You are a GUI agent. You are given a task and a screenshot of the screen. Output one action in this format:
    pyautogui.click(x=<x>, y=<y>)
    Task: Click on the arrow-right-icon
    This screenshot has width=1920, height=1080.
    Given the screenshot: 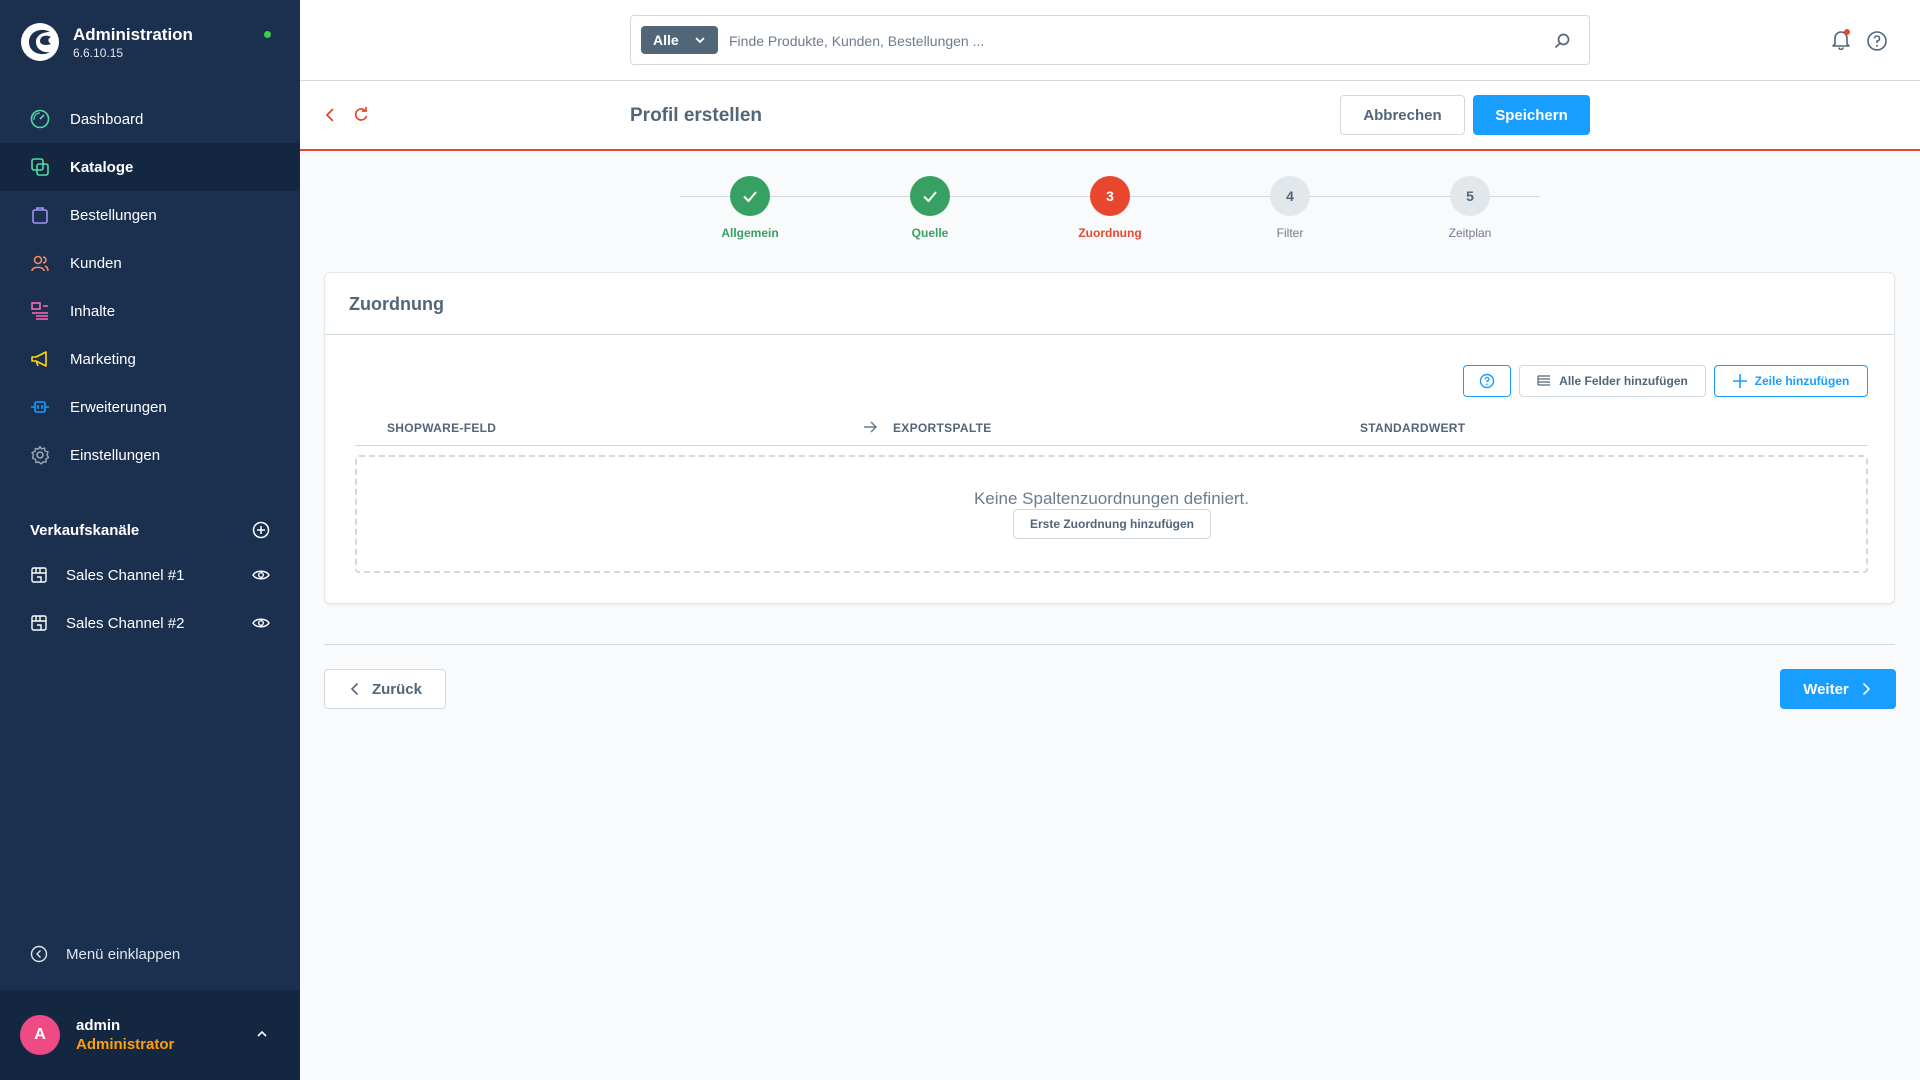 What is the action you would take?
    pyautogui.click(x=870, y=427)
    